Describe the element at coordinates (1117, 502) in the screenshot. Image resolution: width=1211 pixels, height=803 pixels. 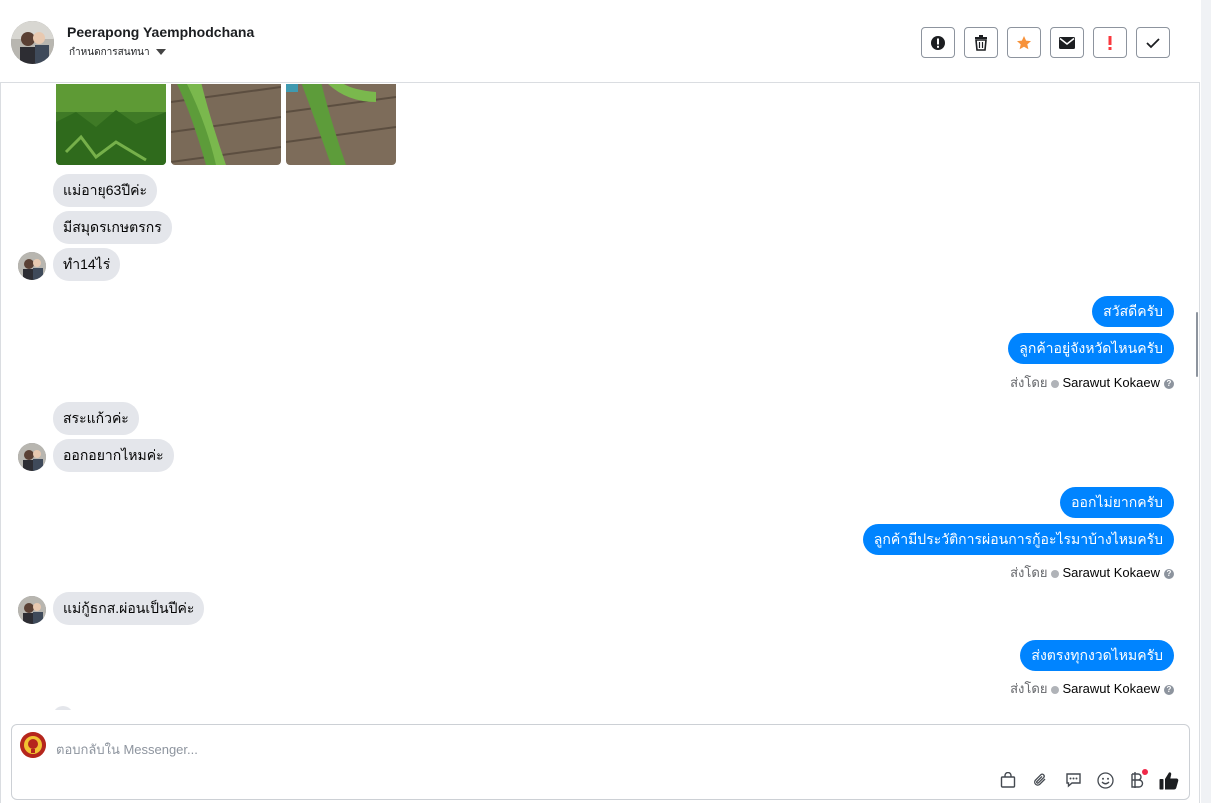
I see `outgoing-message: ออกไม่ยากครับ` at that location.